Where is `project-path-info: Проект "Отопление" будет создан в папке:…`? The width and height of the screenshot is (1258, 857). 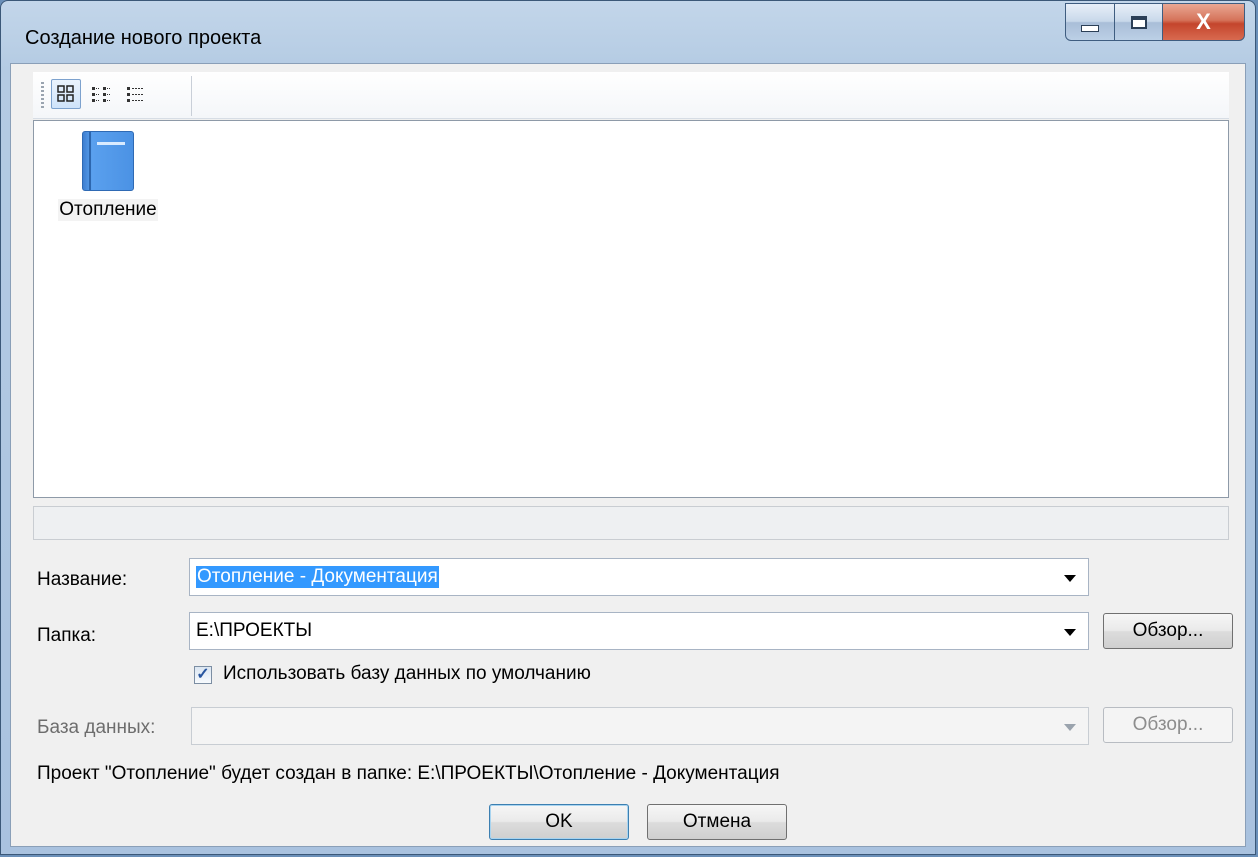 project-path-info: Проект "Отопление" будет создан в папке:… is located at coordinates (408, 773).